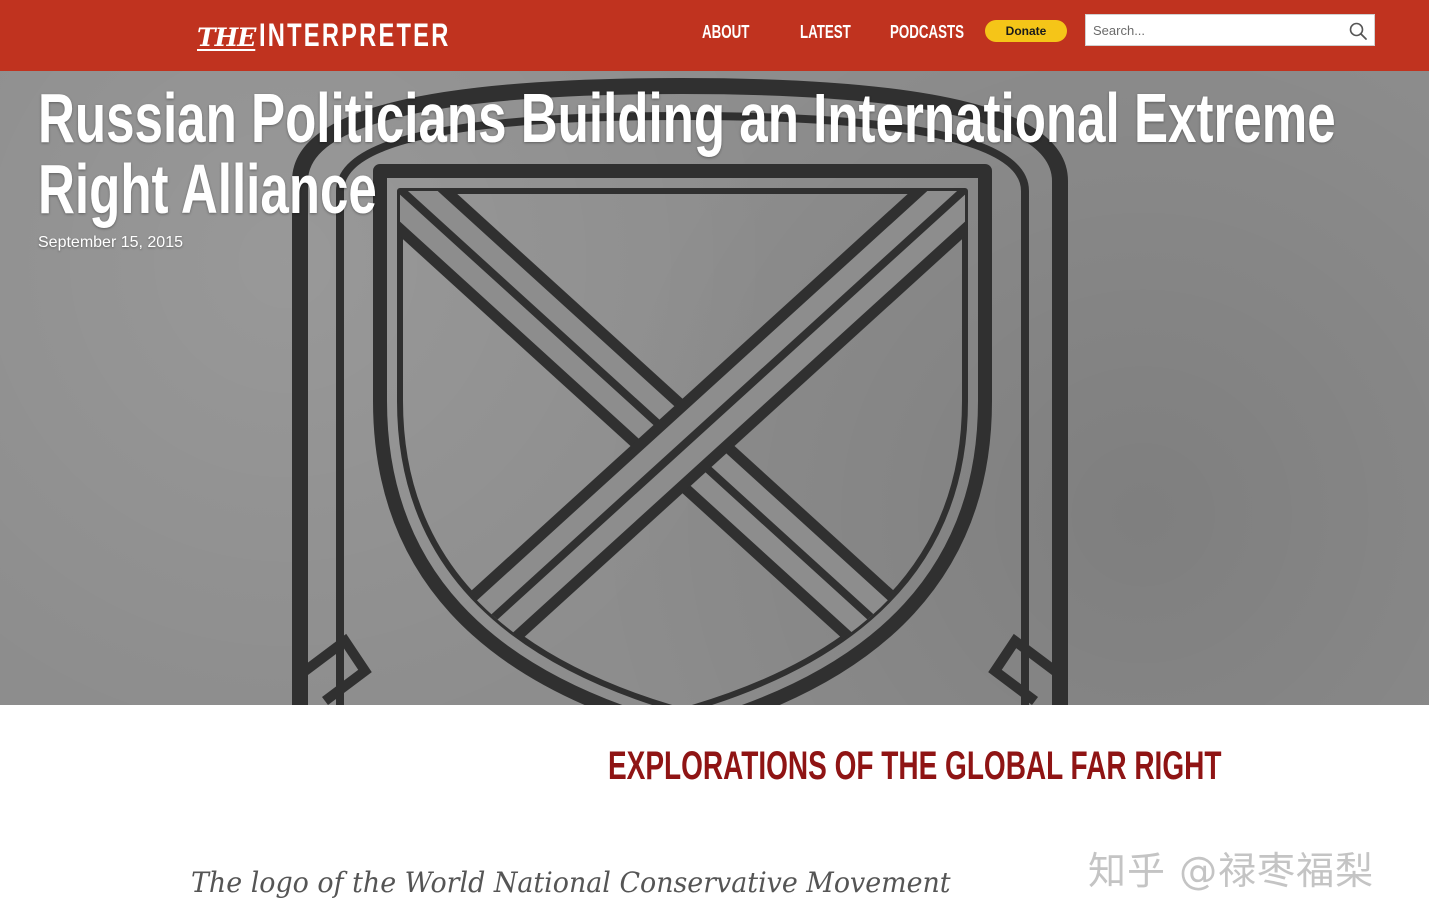 Image resolution: width=1429 pixels, height=922 pixels. What do you see at coordinates (1026, 31) in the screenshot?
I see `donate-button: Donate` at bounding box center [1026, 31].